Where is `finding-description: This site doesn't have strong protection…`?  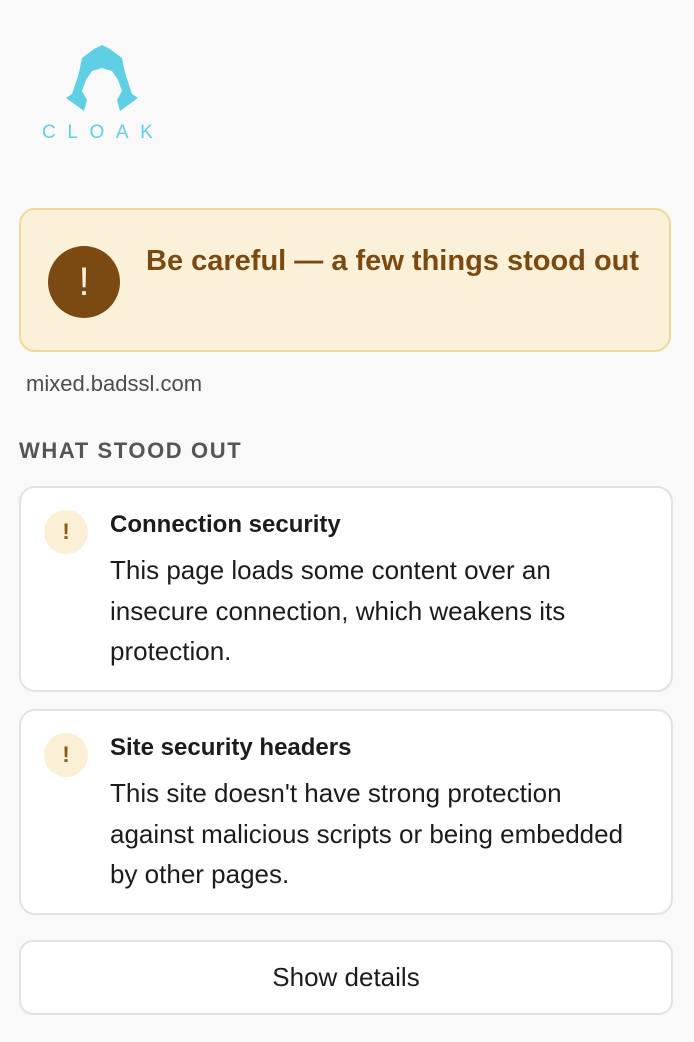
finding-description: This site doesn't have strong protection… is located at coordinates (367, 833).